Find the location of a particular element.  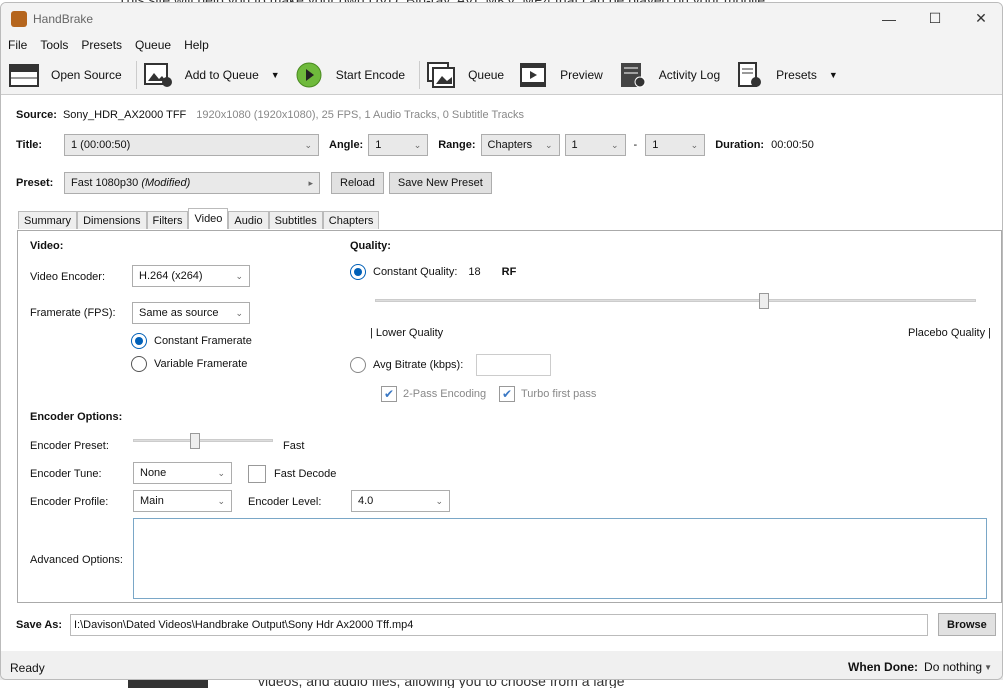

variable-framerate-radio: Variable Framerate is located at coordinates (189, 364).